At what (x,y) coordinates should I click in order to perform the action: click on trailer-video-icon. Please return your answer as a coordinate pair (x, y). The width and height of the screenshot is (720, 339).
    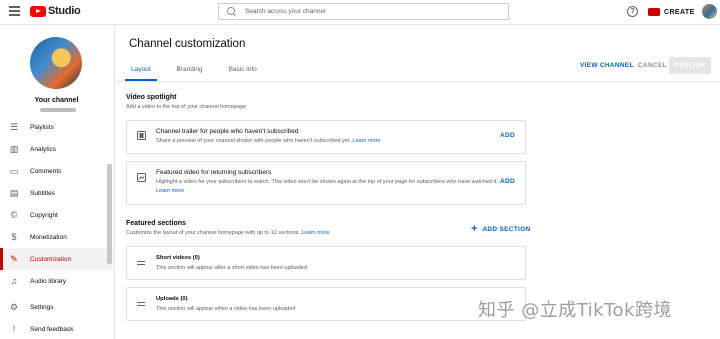
    Looking at the image, I should click on (141, 135).